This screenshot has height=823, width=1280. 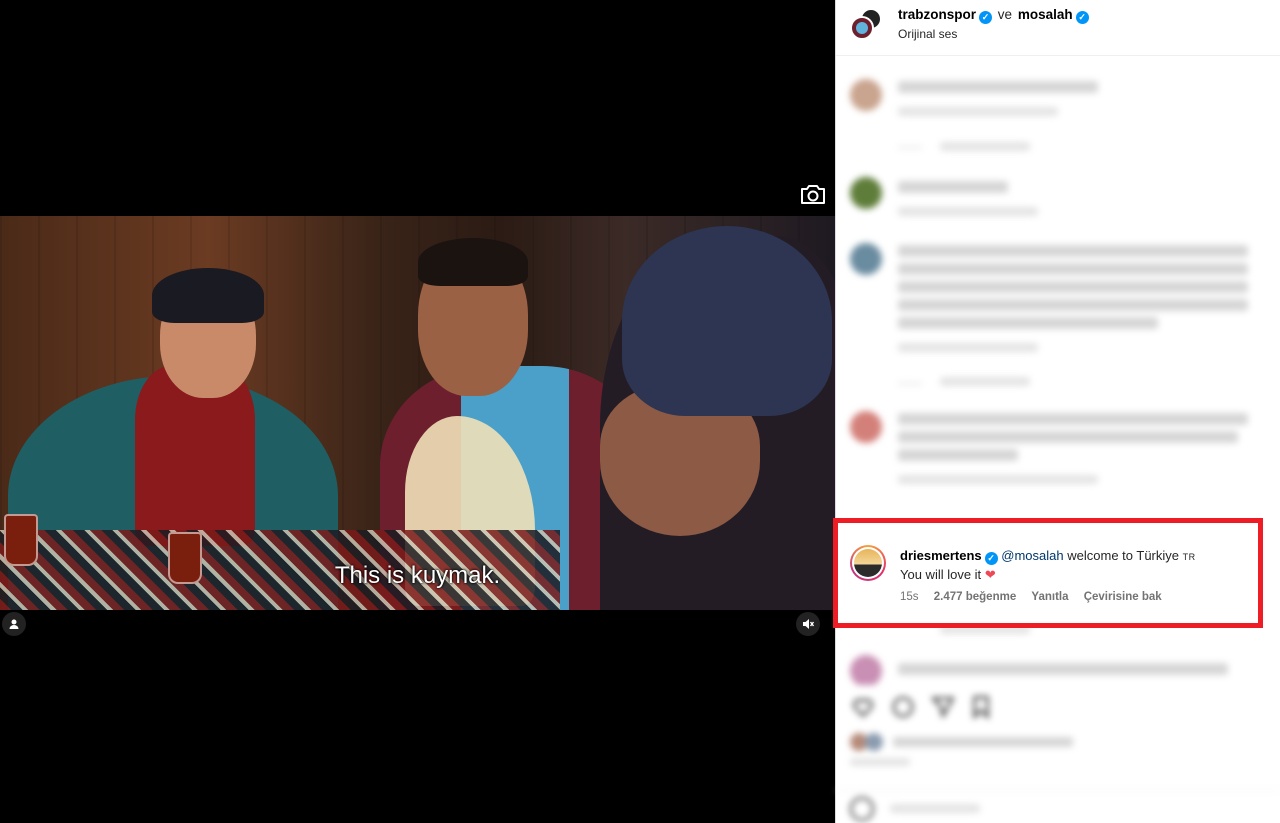 What do you see at coordinates (21, 540) in the screenshot?
I see `tea-glass` at bounding box center [21, 540].